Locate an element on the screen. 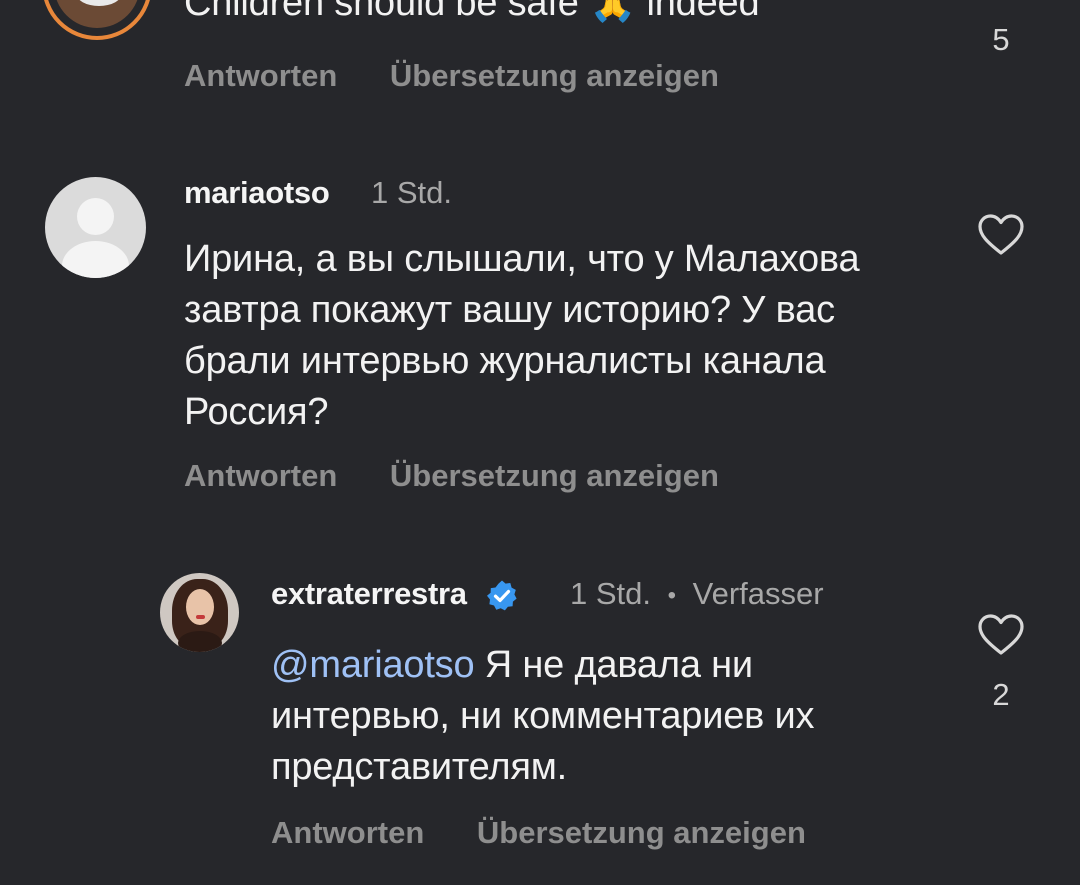 The height and width of the screenshot is (885, 1080). like-count: 2 is located at coordinates (1001, 694).